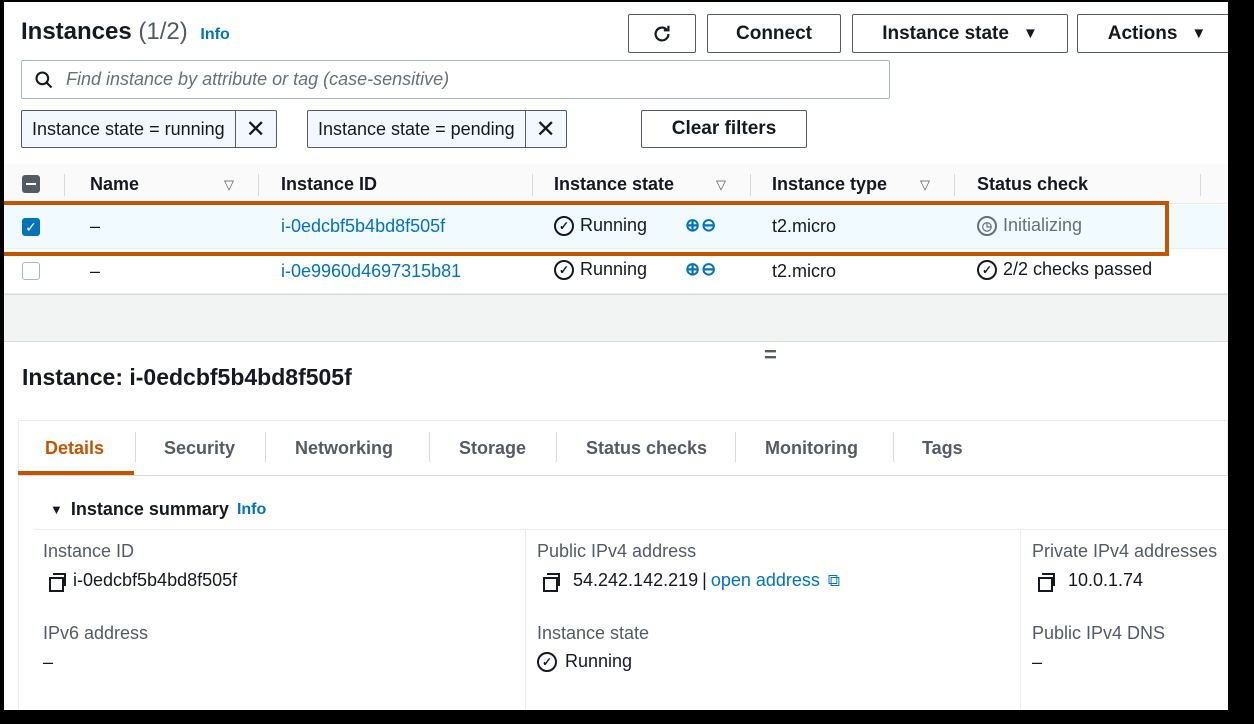 This screenshot has height=724, width=1254. Describe the element at coordinates (48, 662) in the screenshot. I see `ipv6-value: –` at that location.